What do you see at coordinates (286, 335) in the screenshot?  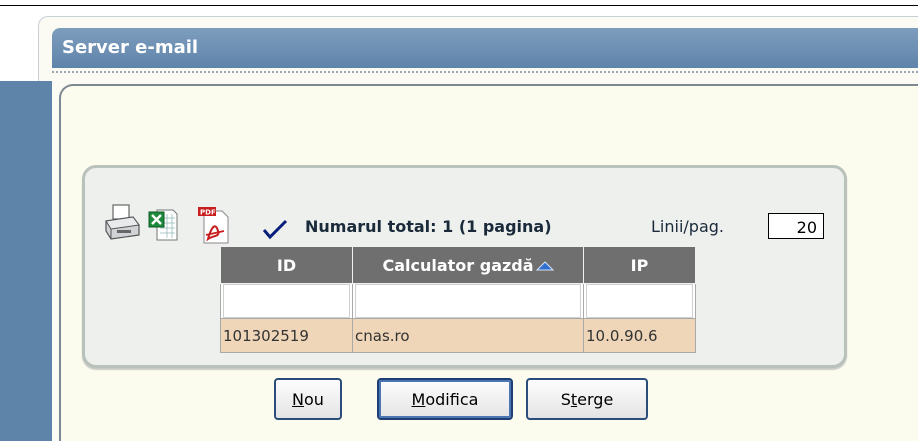 I see `table-cell-id: 101302519` at bounding box center [286, 335].